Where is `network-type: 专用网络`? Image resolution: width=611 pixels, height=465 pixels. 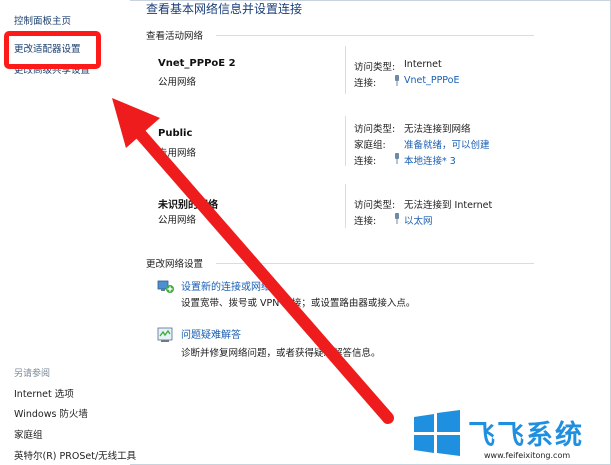 network-type: 专用网络 is located at coordinates (177, 152).